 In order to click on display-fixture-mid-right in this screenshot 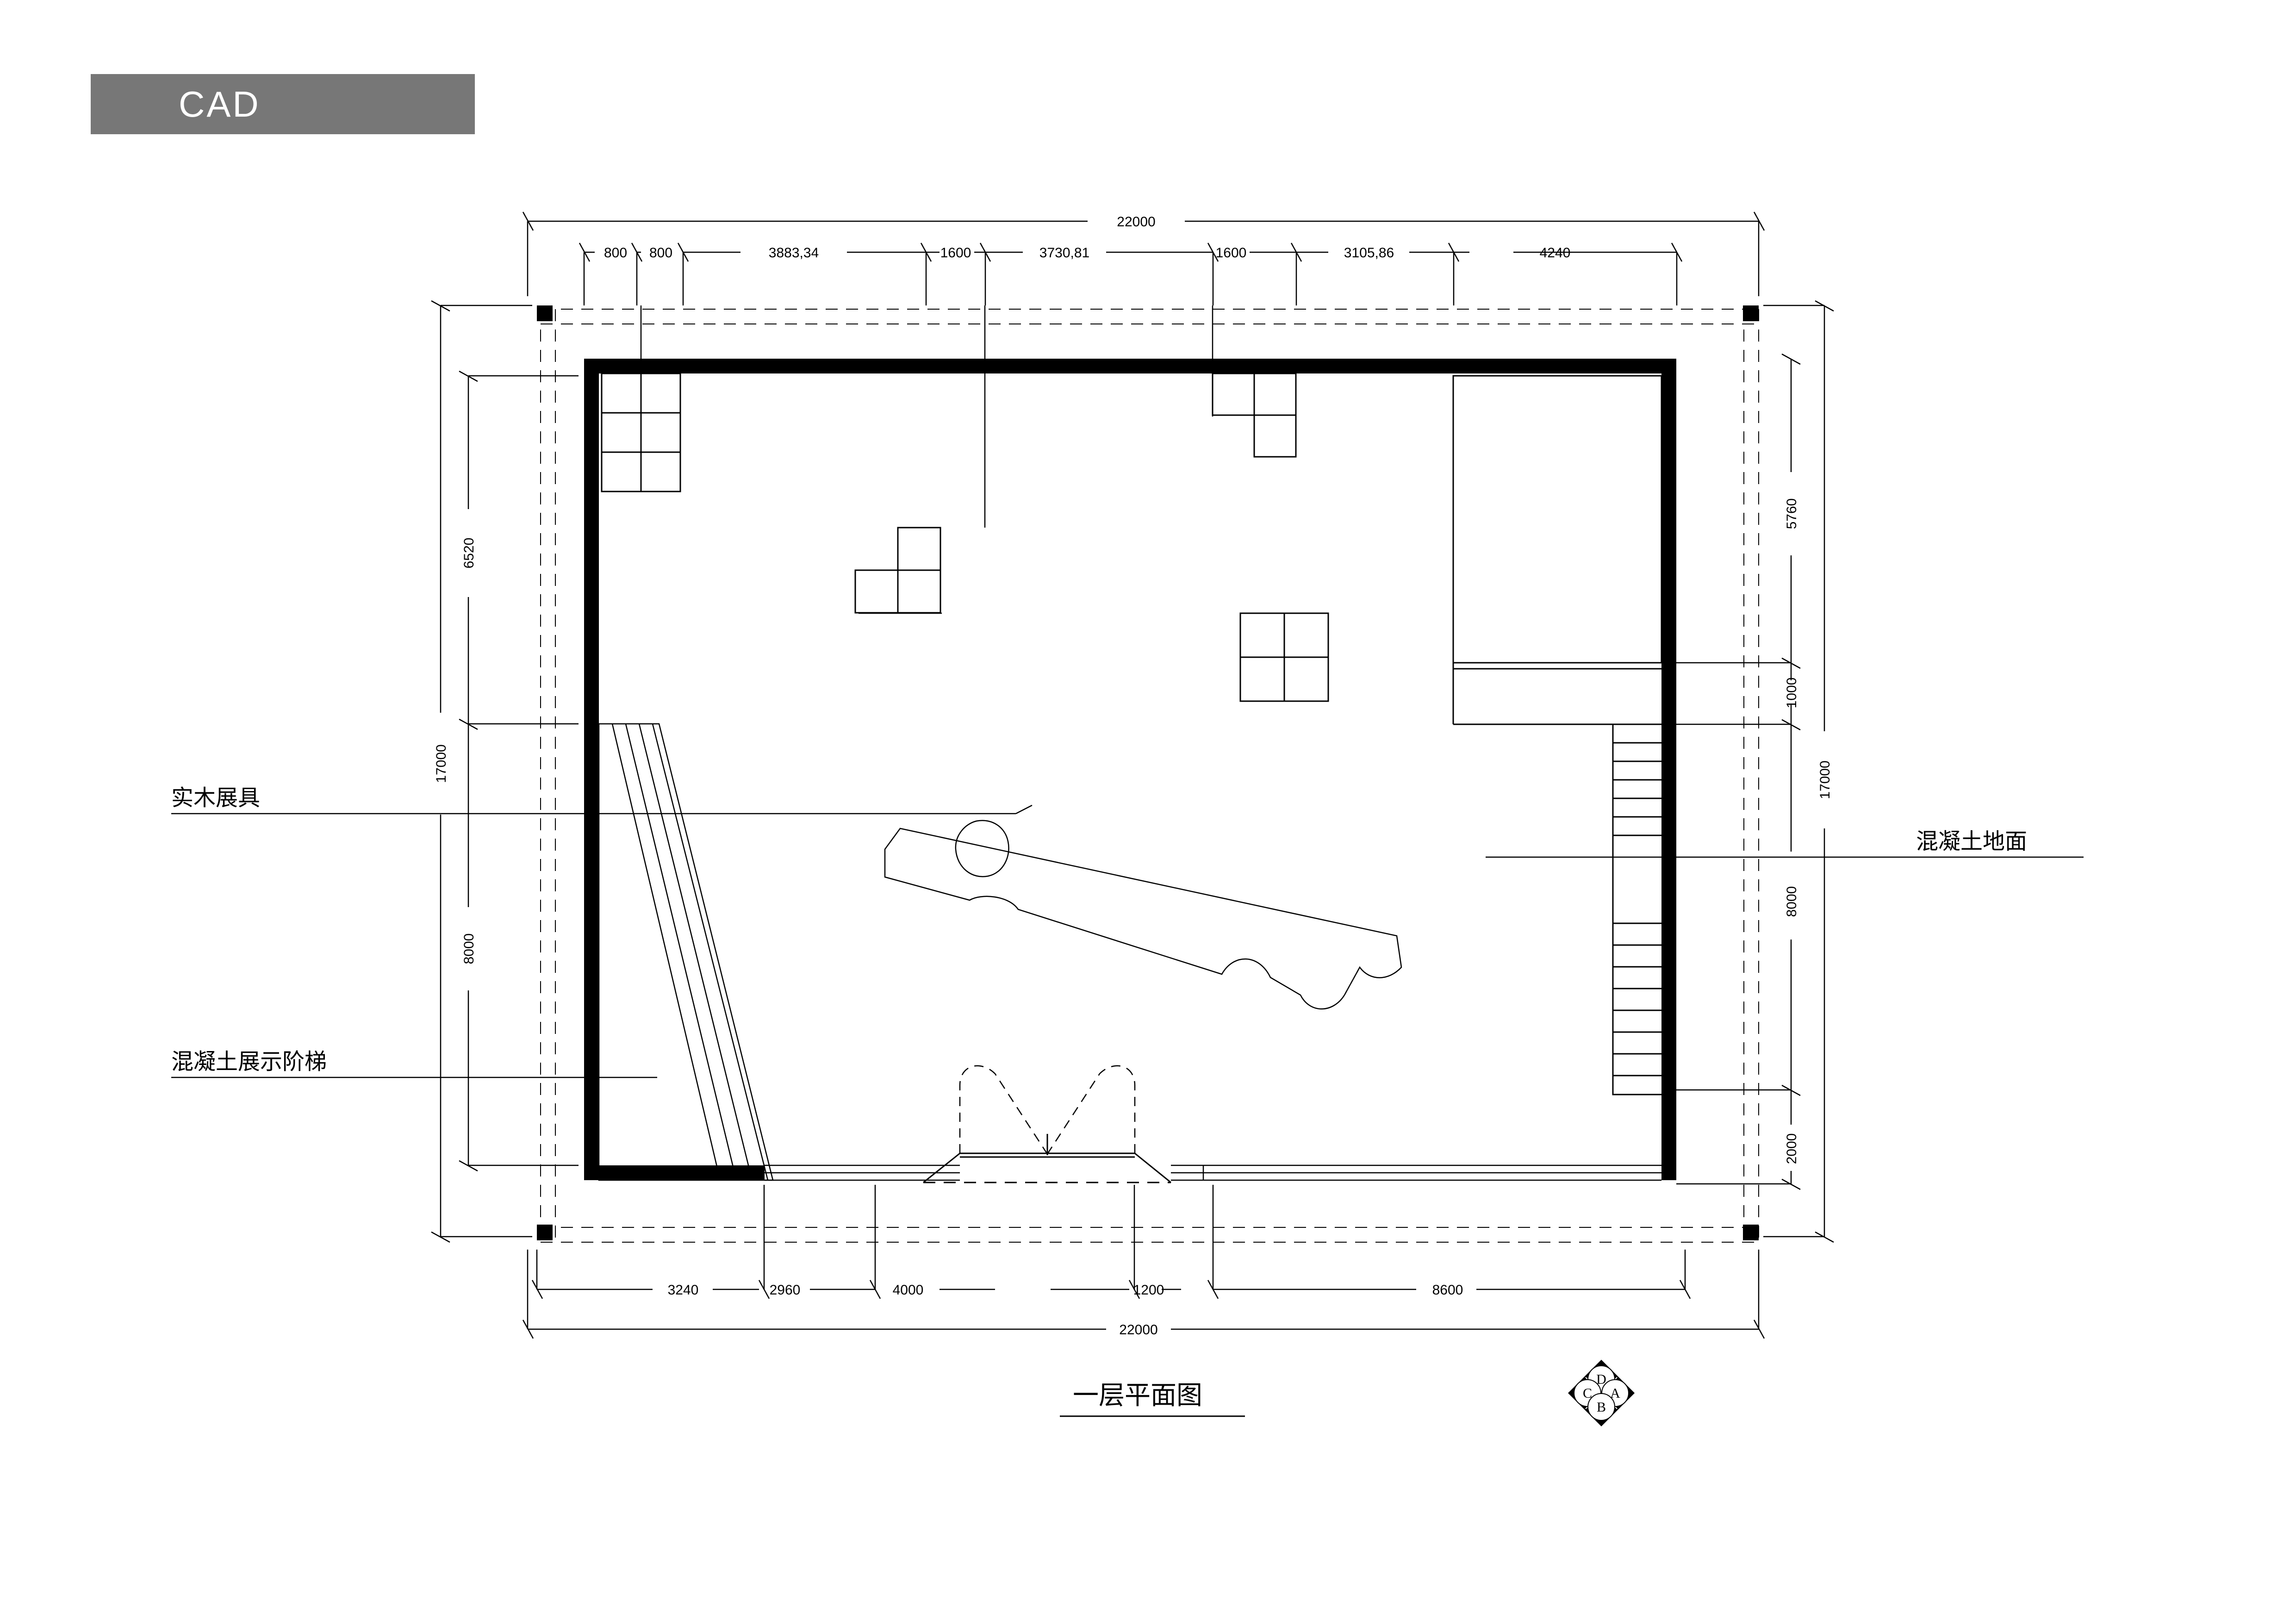, I will do `click(1284, 657)`.